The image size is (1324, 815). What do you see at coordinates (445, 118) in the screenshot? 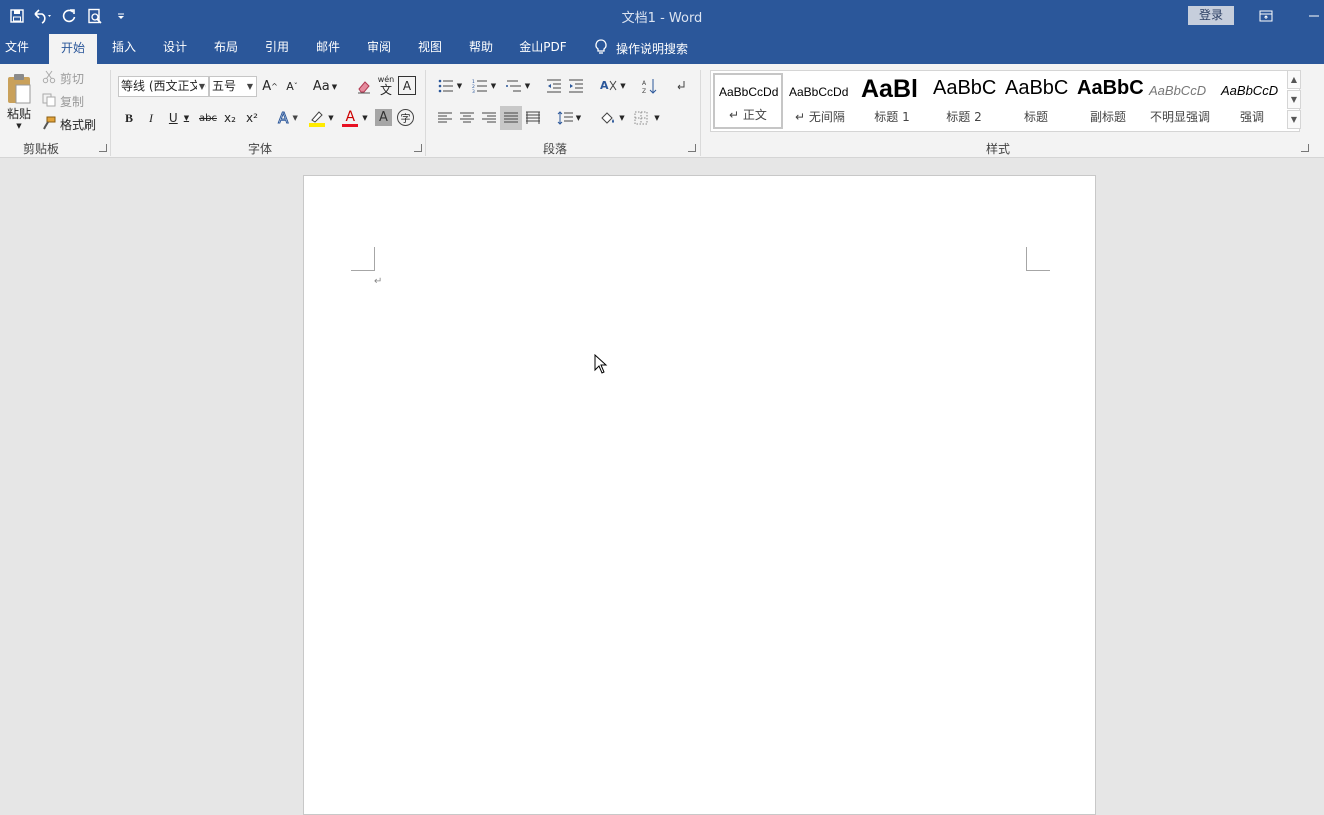
I see `align-left-button` at bounding box center [445, 118].